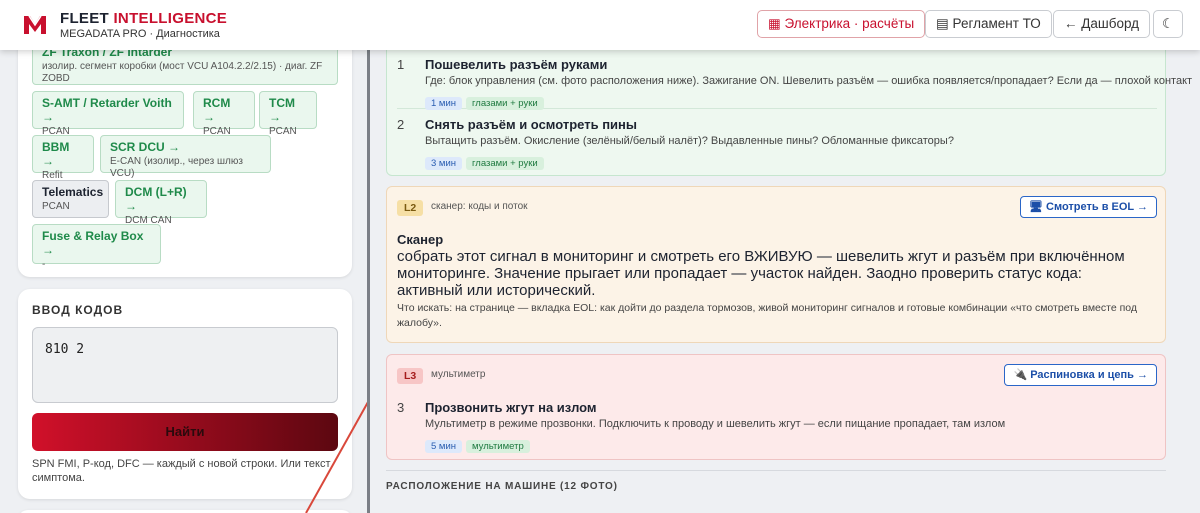 This screenshot has width=1200, height=513. I want to click on dashboard-button: ← Дашборд, so click(1102, 24).